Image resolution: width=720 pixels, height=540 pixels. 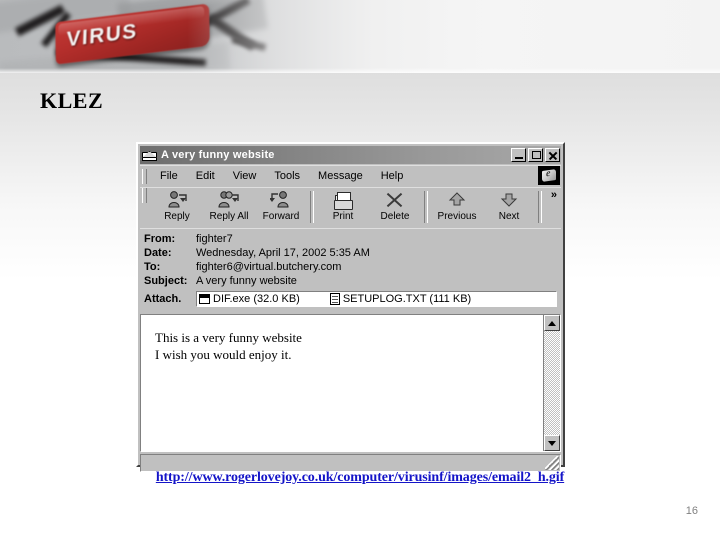 What do you see at coordinates (551, 383) in the screenshot?
I see `vertical-scrollbar` at bounding box center [551, 383].